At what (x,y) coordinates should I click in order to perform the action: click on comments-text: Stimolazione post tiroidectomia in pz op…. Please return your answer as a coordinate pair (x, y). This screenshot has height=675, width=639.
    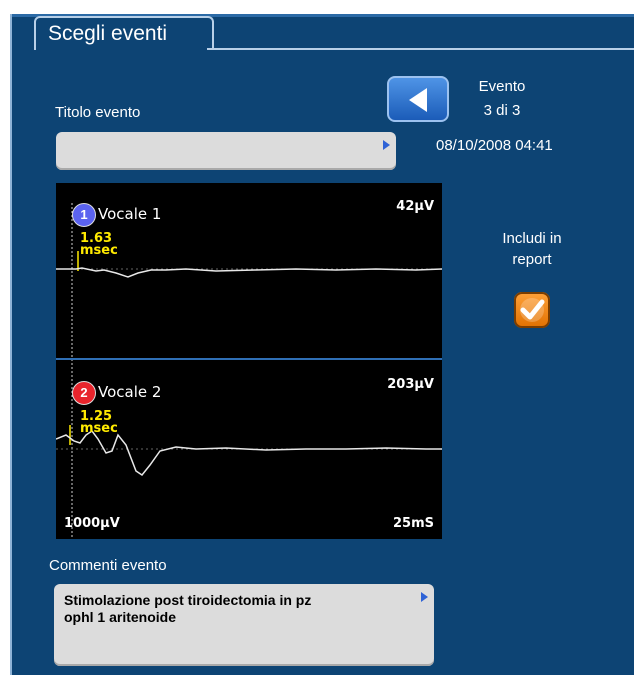
    Looking at the image, I should click on (187, 609).